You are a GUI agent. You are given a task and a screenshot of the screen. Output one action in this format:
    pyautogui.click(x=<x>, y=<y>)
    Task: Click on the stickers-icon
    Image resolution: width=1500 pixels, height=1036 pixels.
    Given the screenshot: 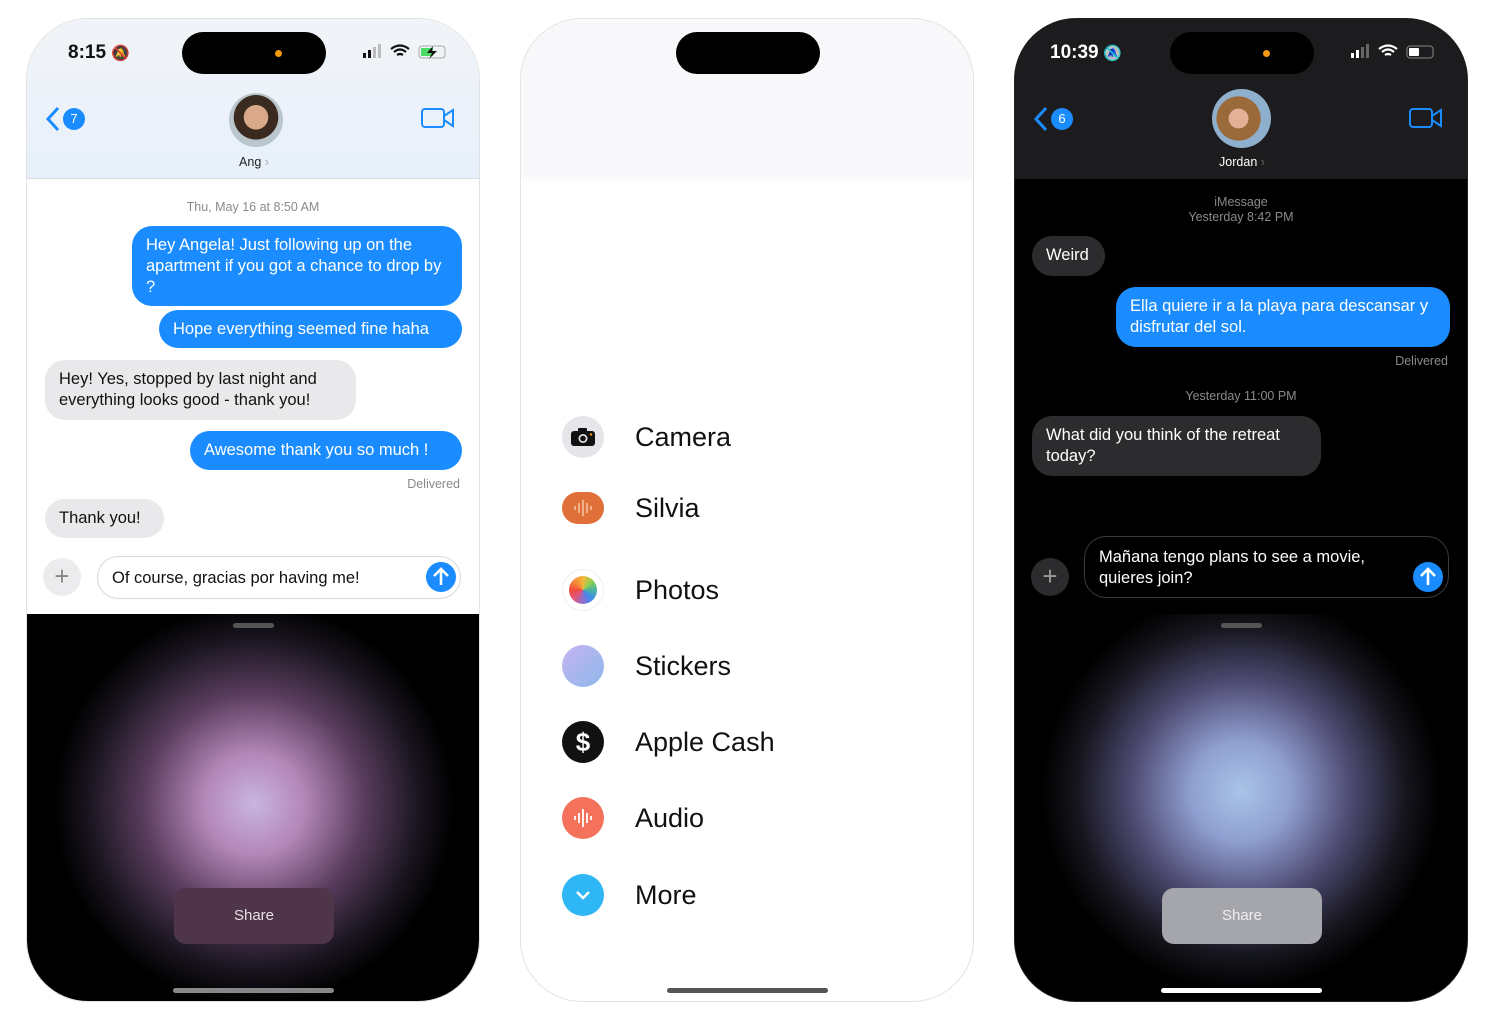 What is the action you would take?
    pyautogui.click(x=583, y=666)
    